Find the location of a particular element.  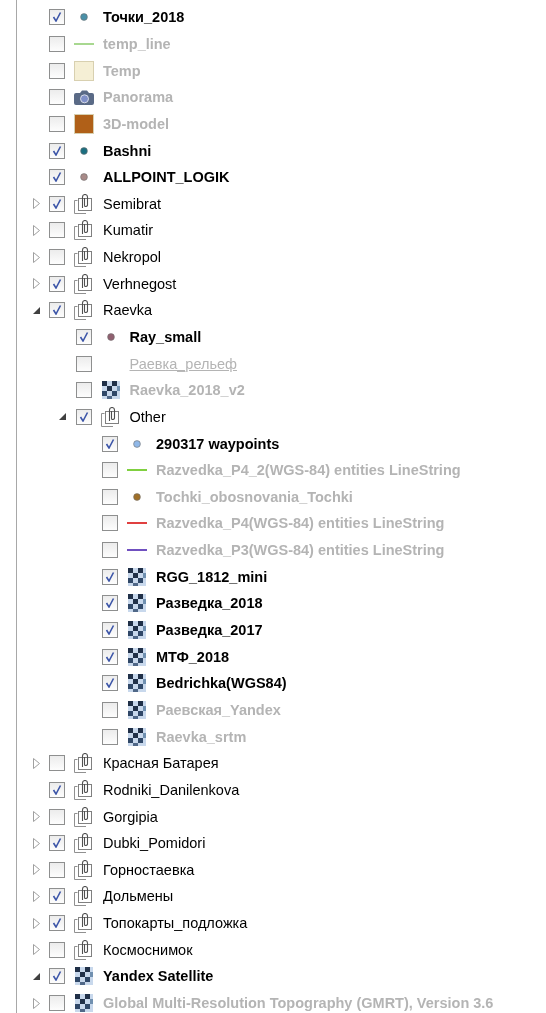

layer-name: Verhnegost is located at coordinates (140, 283).